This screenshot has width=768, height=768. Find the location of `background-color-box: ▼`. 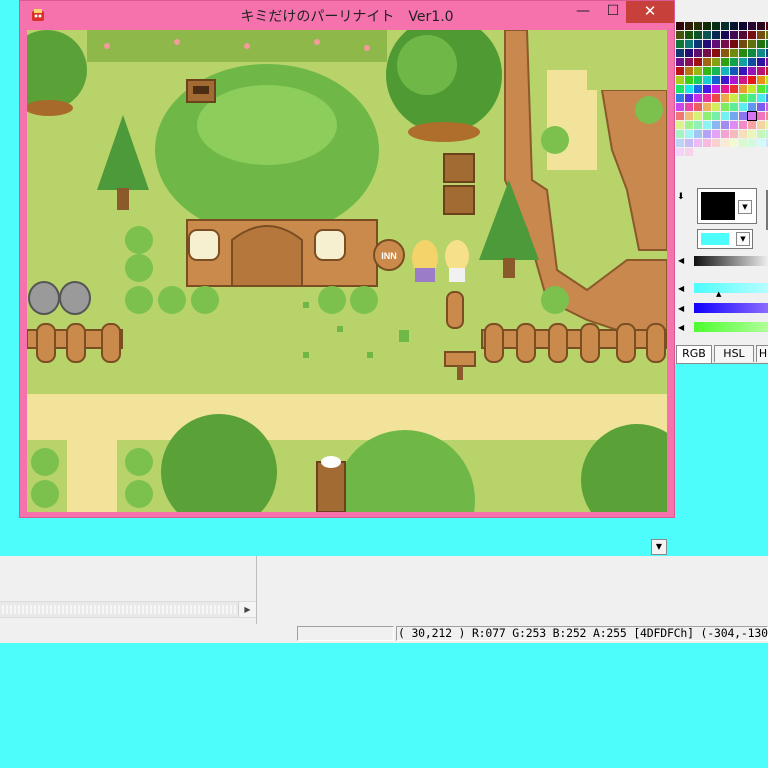

background-color-box: ▼ is located at coordinates (725, 239).